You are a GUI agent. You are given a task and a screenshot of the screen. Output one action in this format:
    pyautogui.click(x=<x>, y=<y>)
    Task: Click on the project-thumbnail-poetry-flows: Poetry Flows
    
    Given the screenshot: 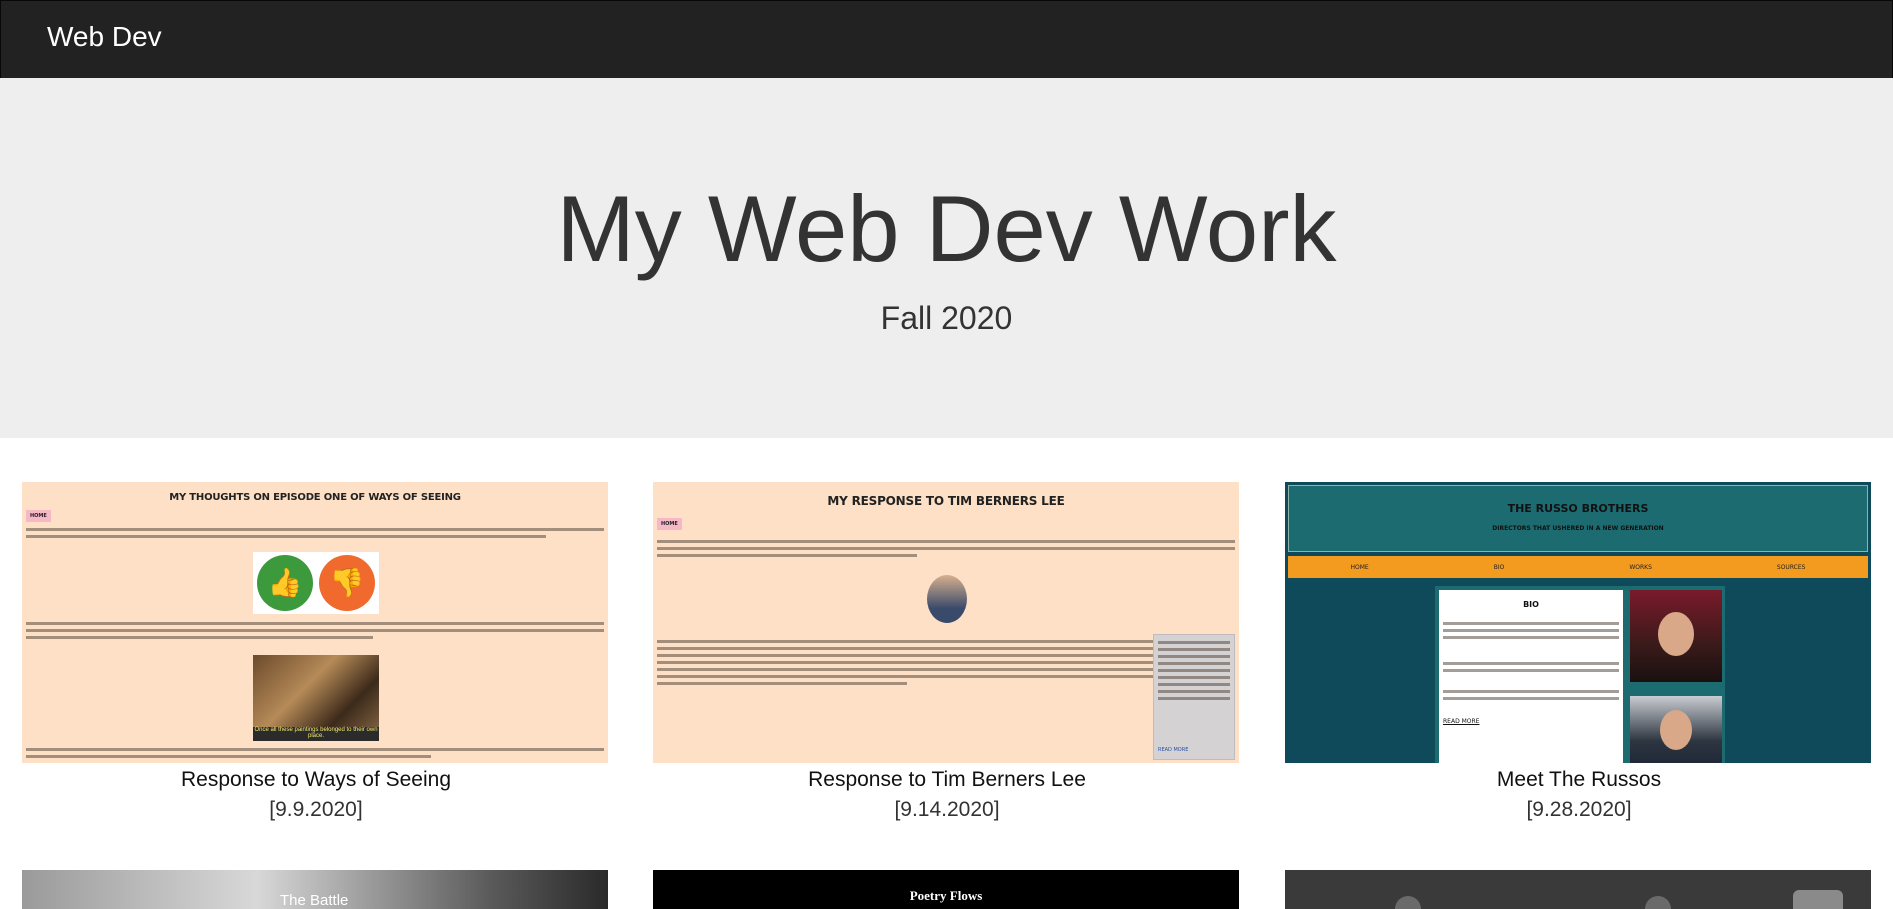 What is the action you would take?
    pyautogui.click(x=946, y=889)
    